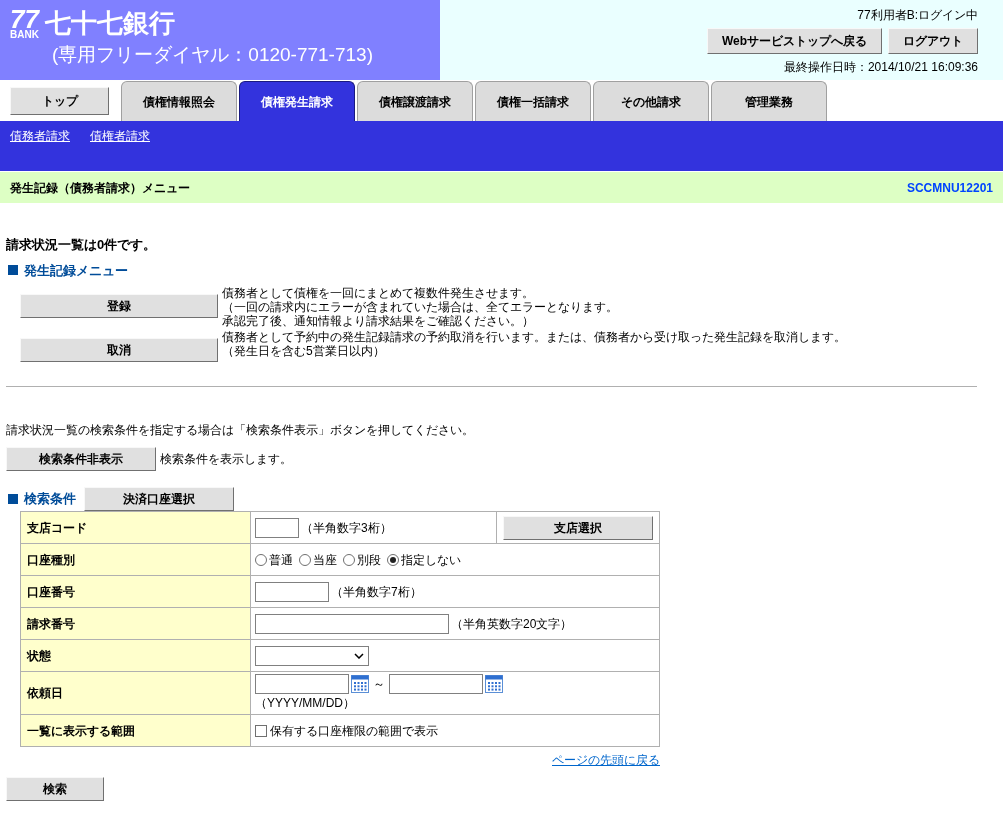  I want to click on menu-description: 債務者として予約中の発生記録請求の予約取消を行います。または、債務者から受け取った発生記録を取消します。 （発生日を含む5営業日以内）, so click(534, 344).